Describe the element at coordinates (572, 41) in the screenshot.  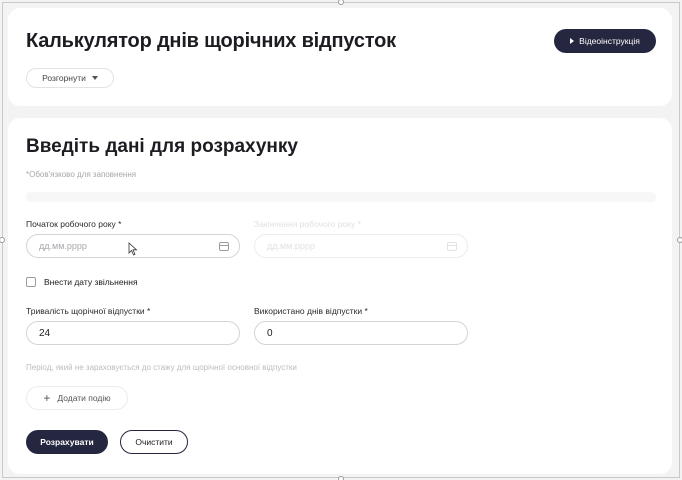
I see `play-icon` at that location.